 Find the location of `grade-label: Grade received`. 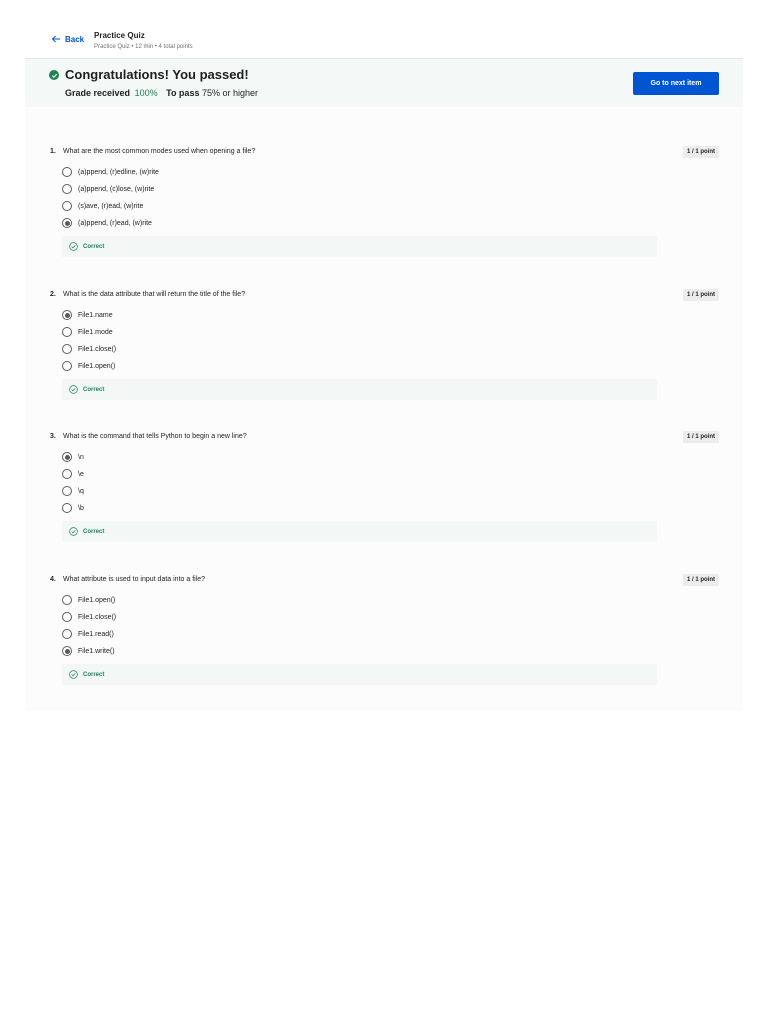

grade-label: Grade received is located at coordinates (98, 93).